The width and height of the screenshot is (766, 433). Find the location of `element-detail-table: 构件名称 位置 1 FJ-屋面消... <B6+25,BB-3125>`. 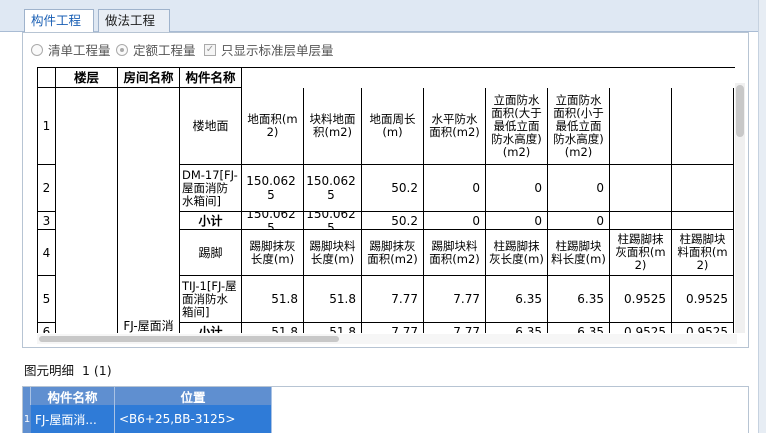

element-detail-table: 构件名称 位置 1 FJ-屋面消... <B6+25,BB-3125> is located at coordinates (385, 409).